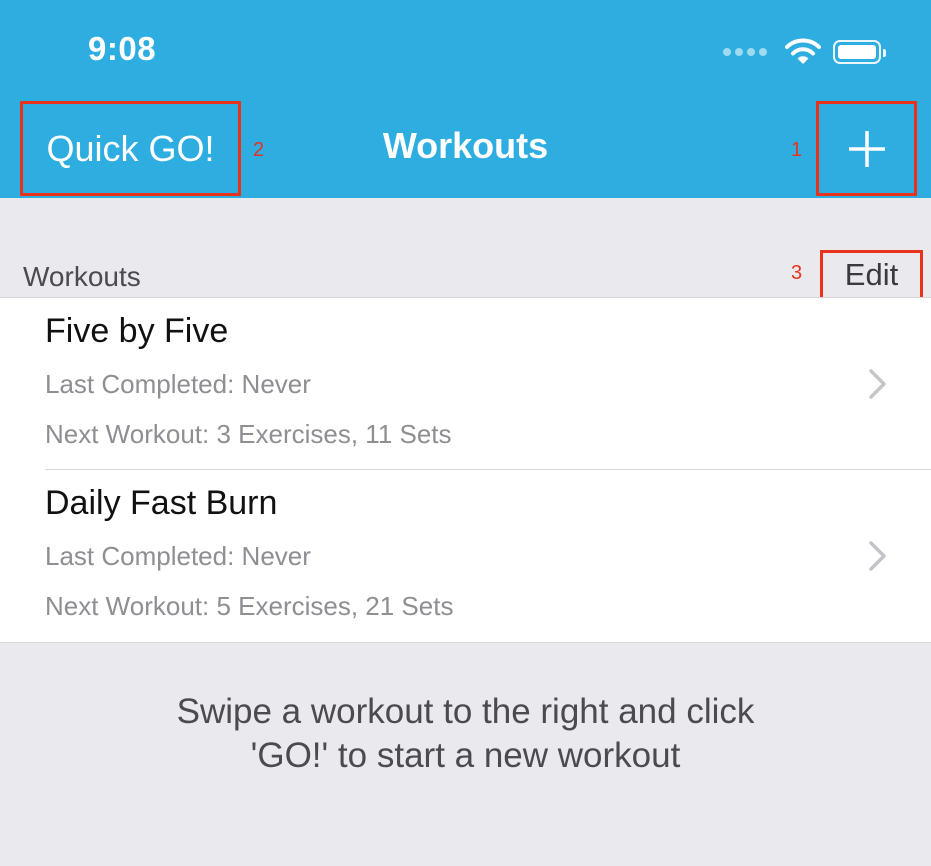  What do you see at coordinates (465, 711) in the screenshot?
I see `swipe-hint-line-1: Swipe a workout to the right and click` at bounding box center [465, 711].